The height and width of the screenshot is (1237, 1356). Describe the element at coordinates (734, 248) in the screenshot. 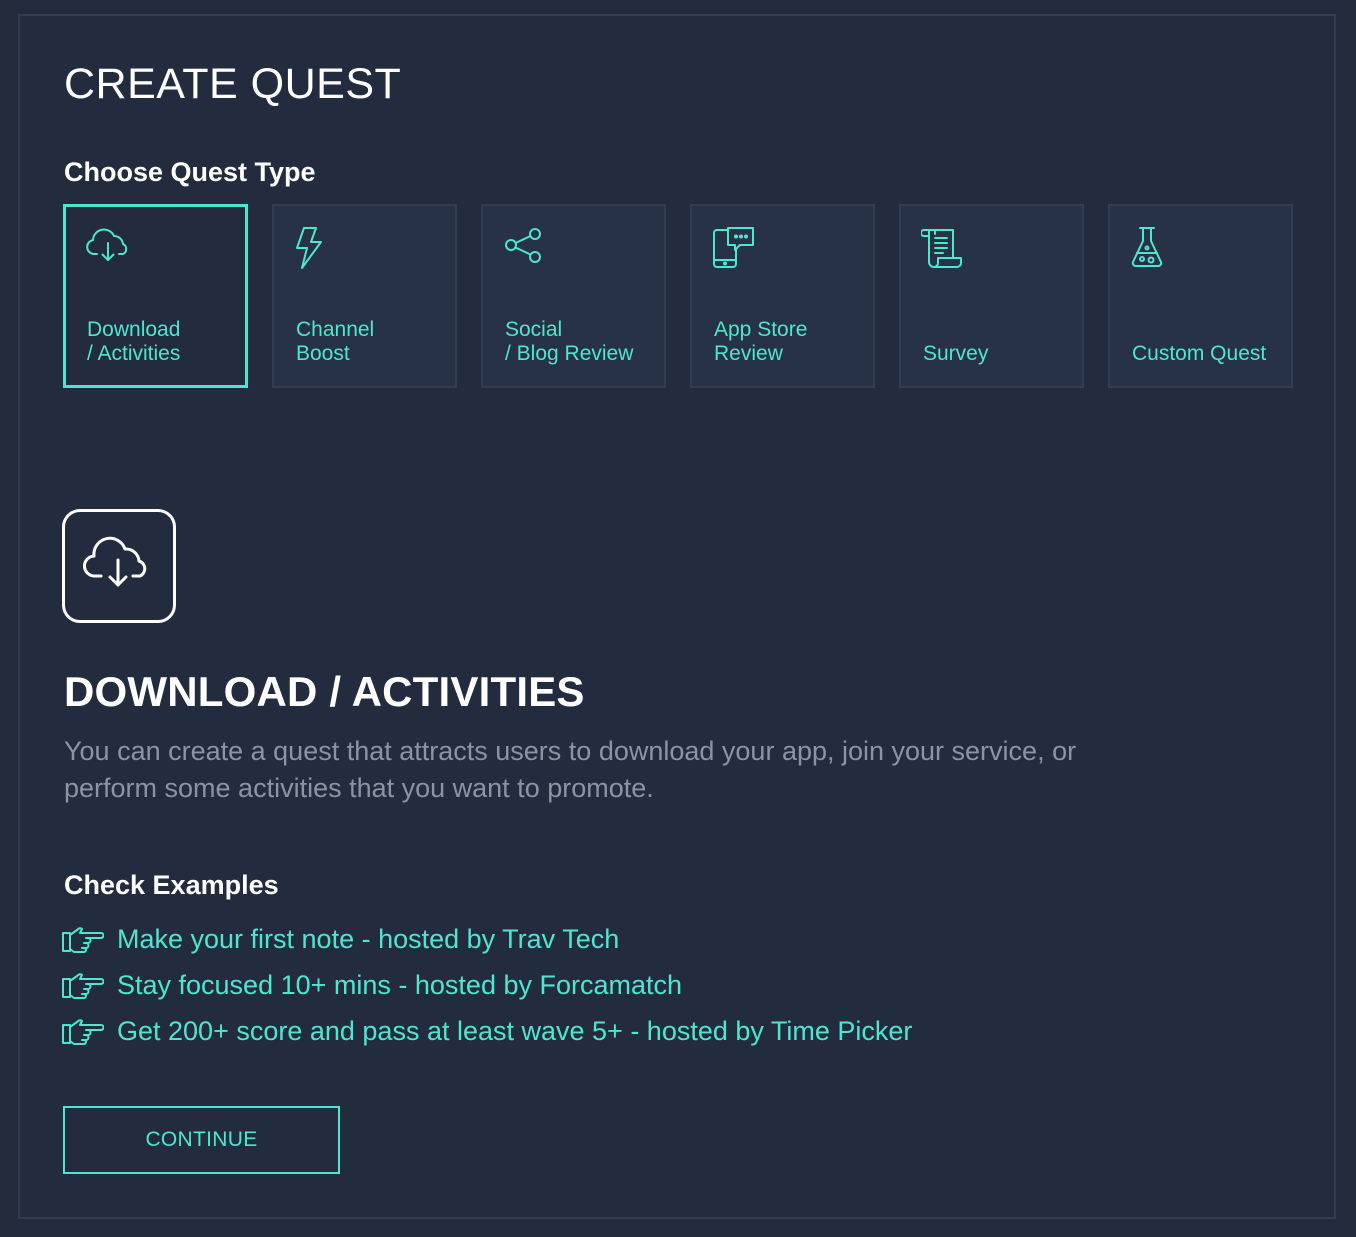

I see `phone-chat-icon` at that location.